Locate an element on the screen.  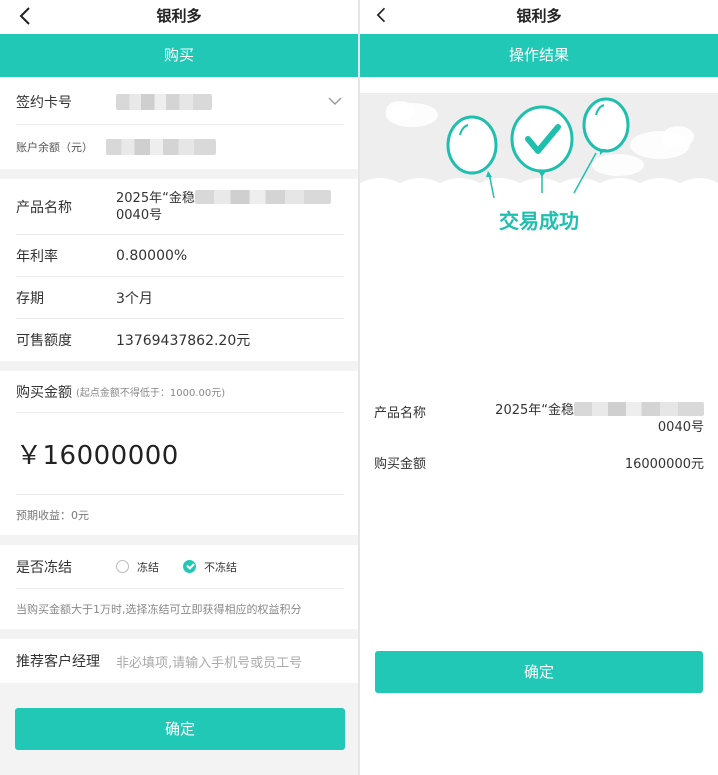
result-product-value: 2025年“金稳 is located at coordinates (534, 410).